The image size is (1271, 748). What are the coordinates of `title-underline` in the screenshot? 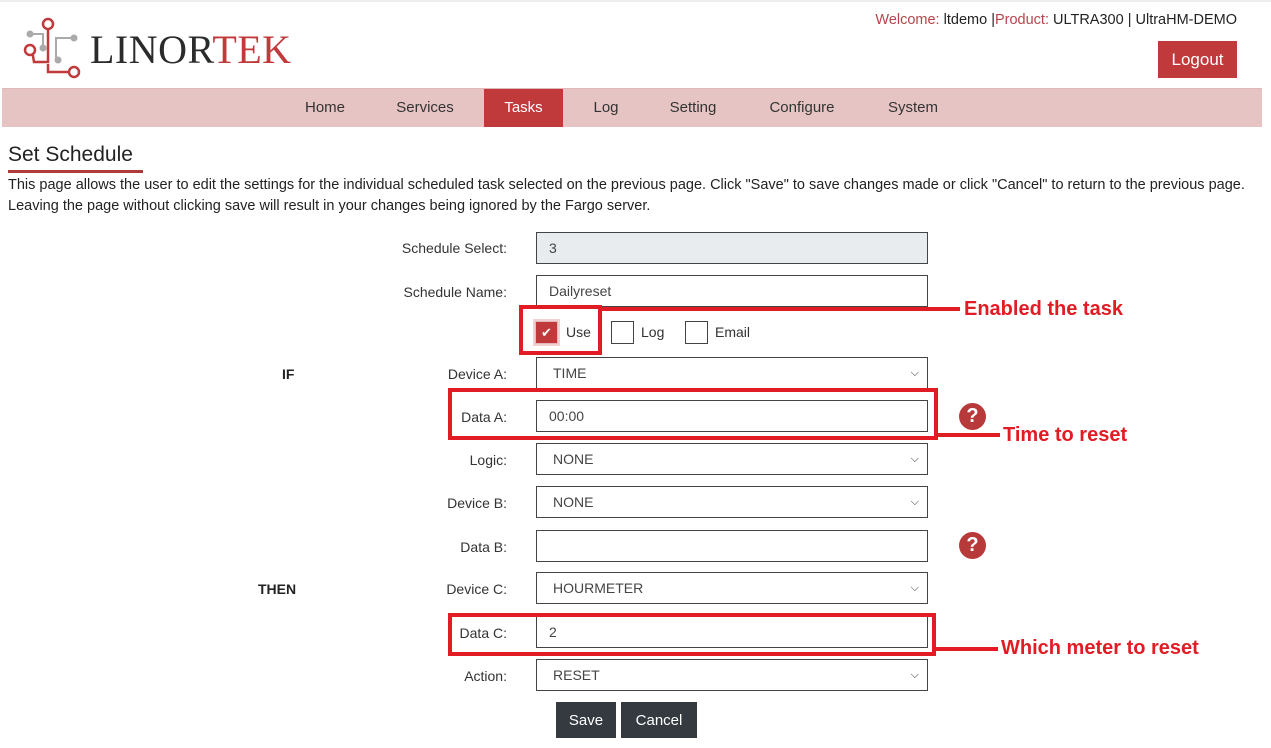 It's located at (75, 171).